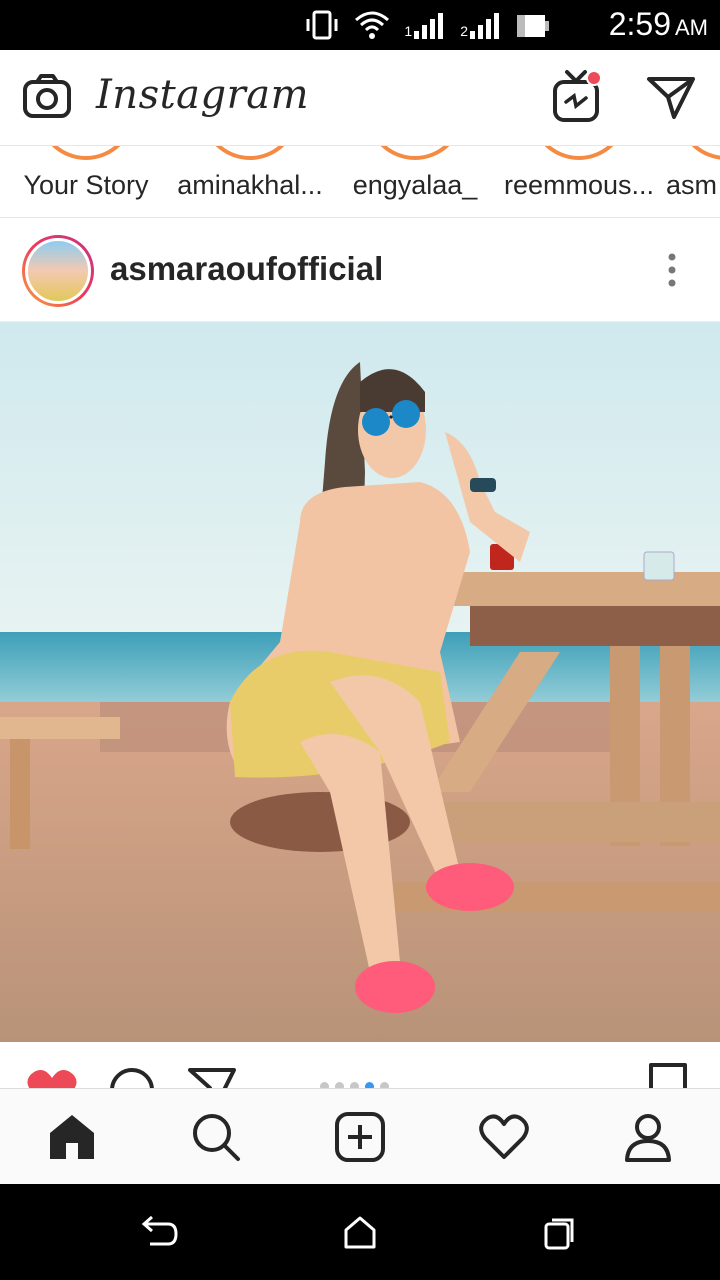  I want to click on post-header: asmaraoufofficial, so click(360, 270).